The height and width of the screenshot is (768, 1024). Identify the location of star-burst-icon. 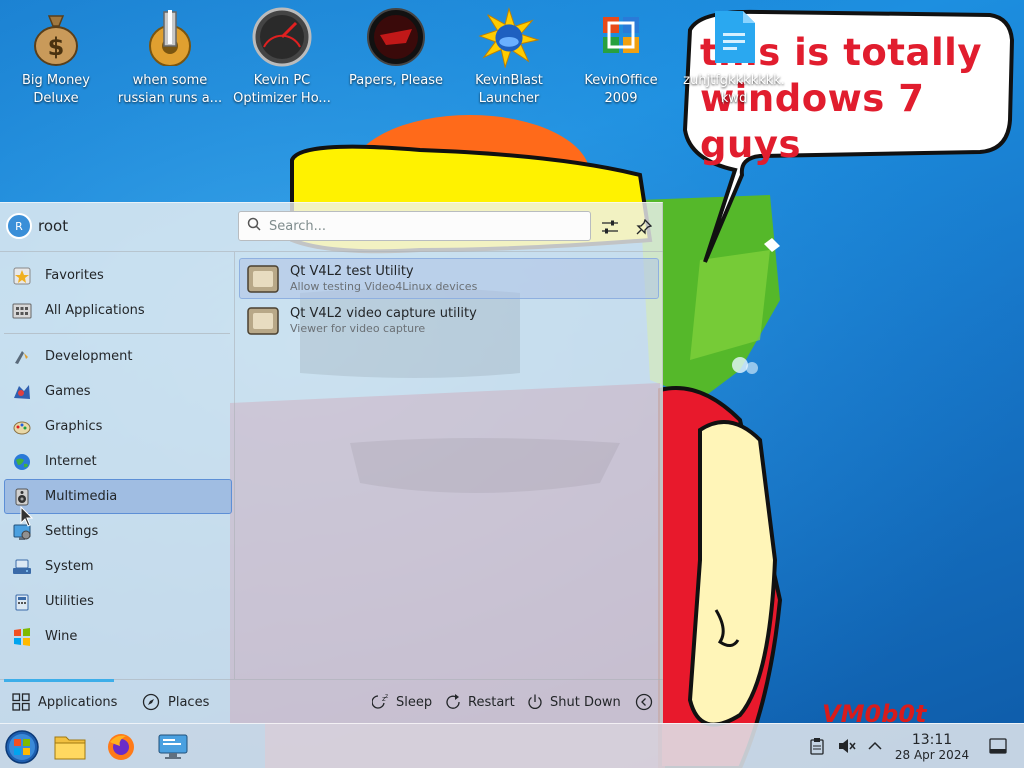
(509, 37).